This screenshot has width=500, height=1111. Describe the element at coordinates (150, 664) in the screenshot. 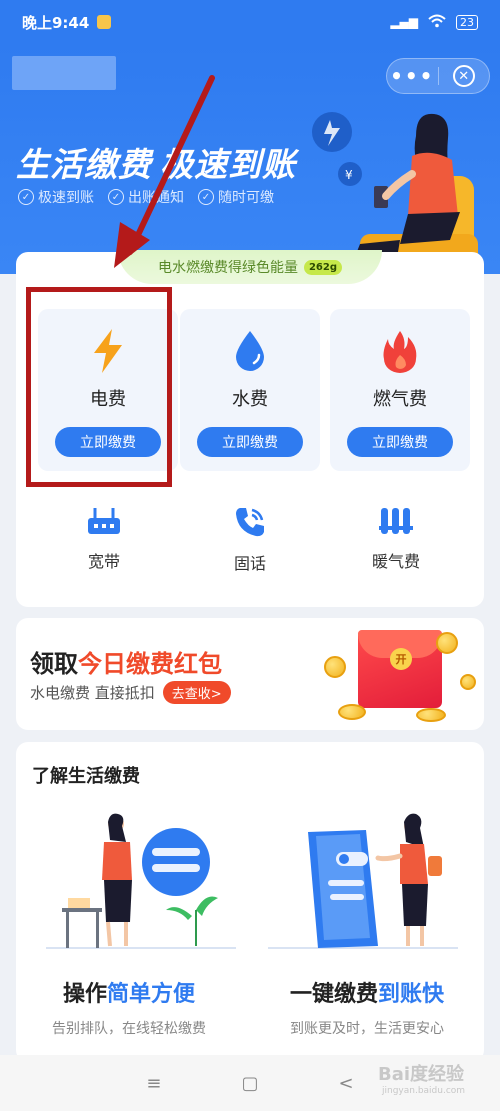

I see `promo-title-b: 今日缴费红包` at that location.